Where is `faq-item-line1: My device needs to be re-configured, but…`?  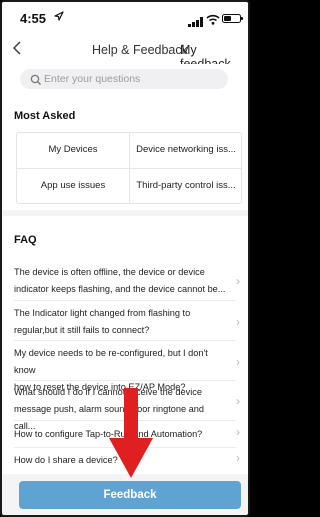
faq-item-line1: My device needs to be re-configured, but… is located at coordinates (111, 361).